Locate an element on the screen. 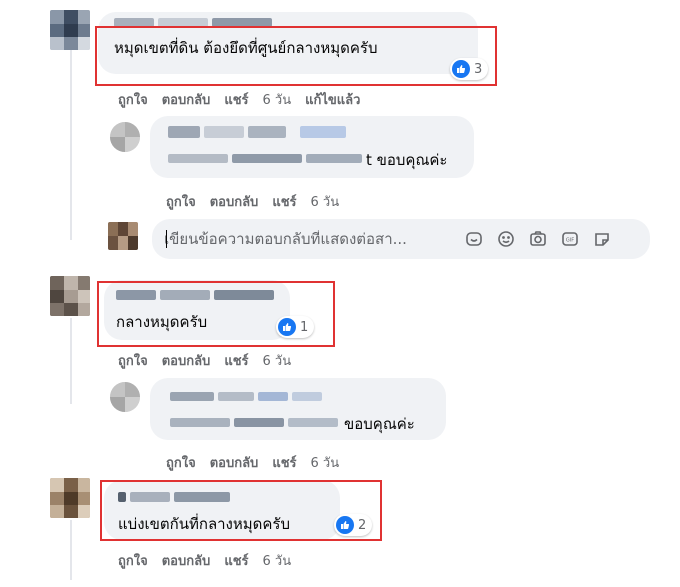  avatar-sticker-icon is located at coordinates (602, 239).